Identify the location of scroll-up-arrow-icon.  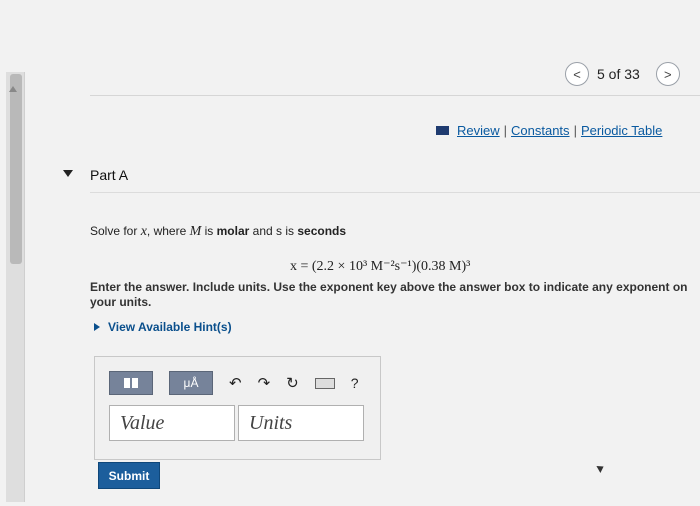
(13, 89).